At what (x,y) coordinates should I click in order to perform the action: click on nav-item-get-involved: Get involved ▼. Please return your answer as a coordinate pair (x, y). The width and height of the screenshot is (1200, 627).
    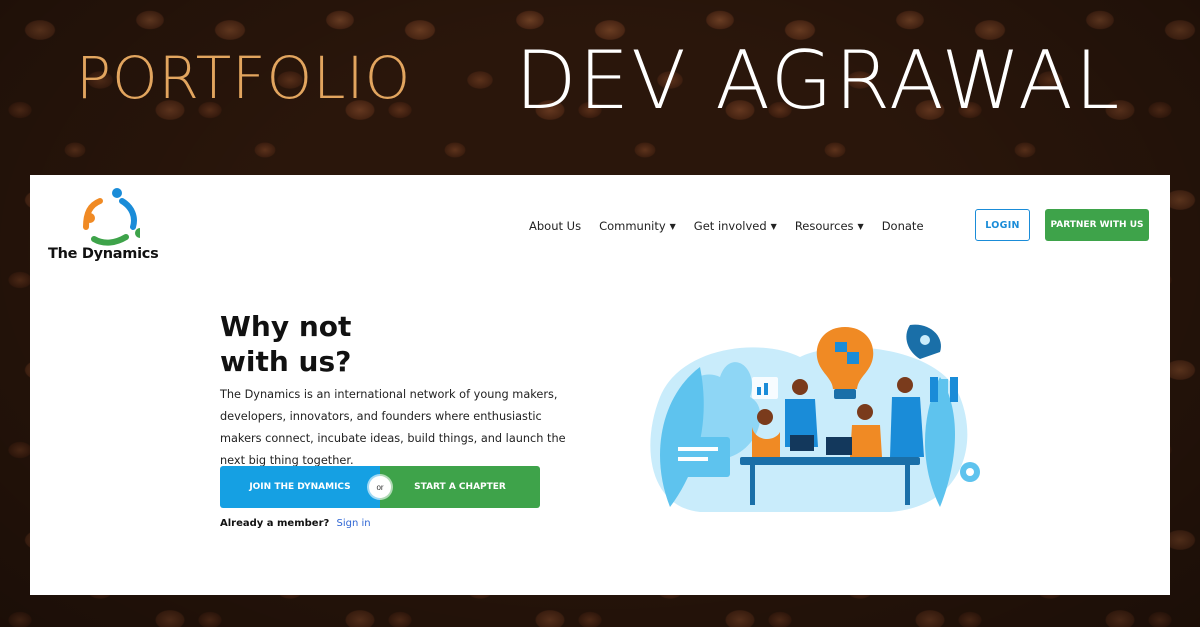
    Looking at the image, I should click on (735, 226).